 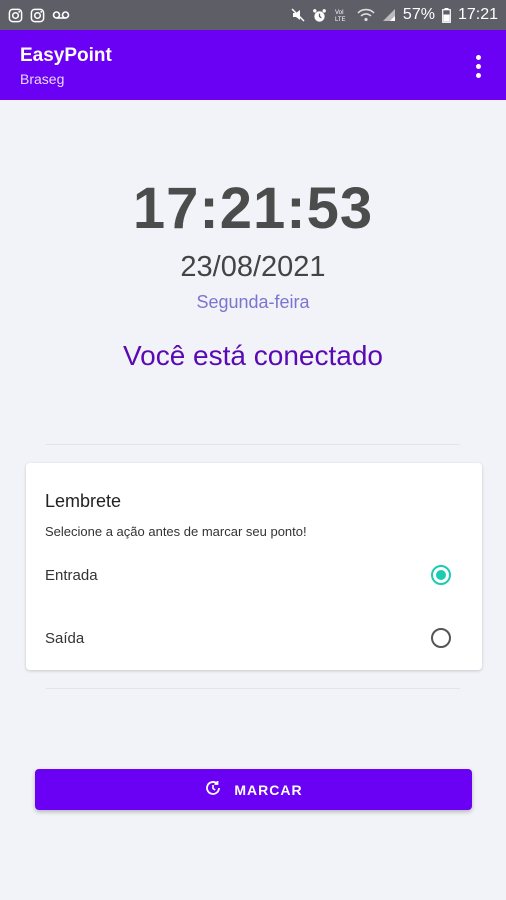 I want to click on volte-icon: VoI LTE, so click(x=342, y=15).